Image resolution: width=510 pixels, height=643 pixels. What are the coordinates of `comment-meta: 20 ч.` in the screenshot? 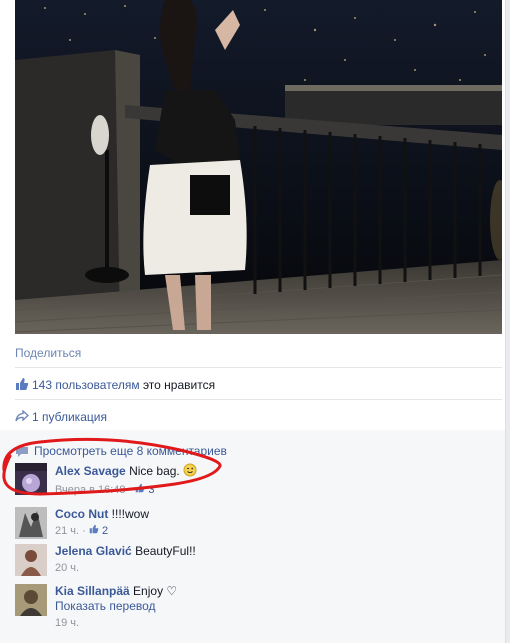 It's located at (270, 568).